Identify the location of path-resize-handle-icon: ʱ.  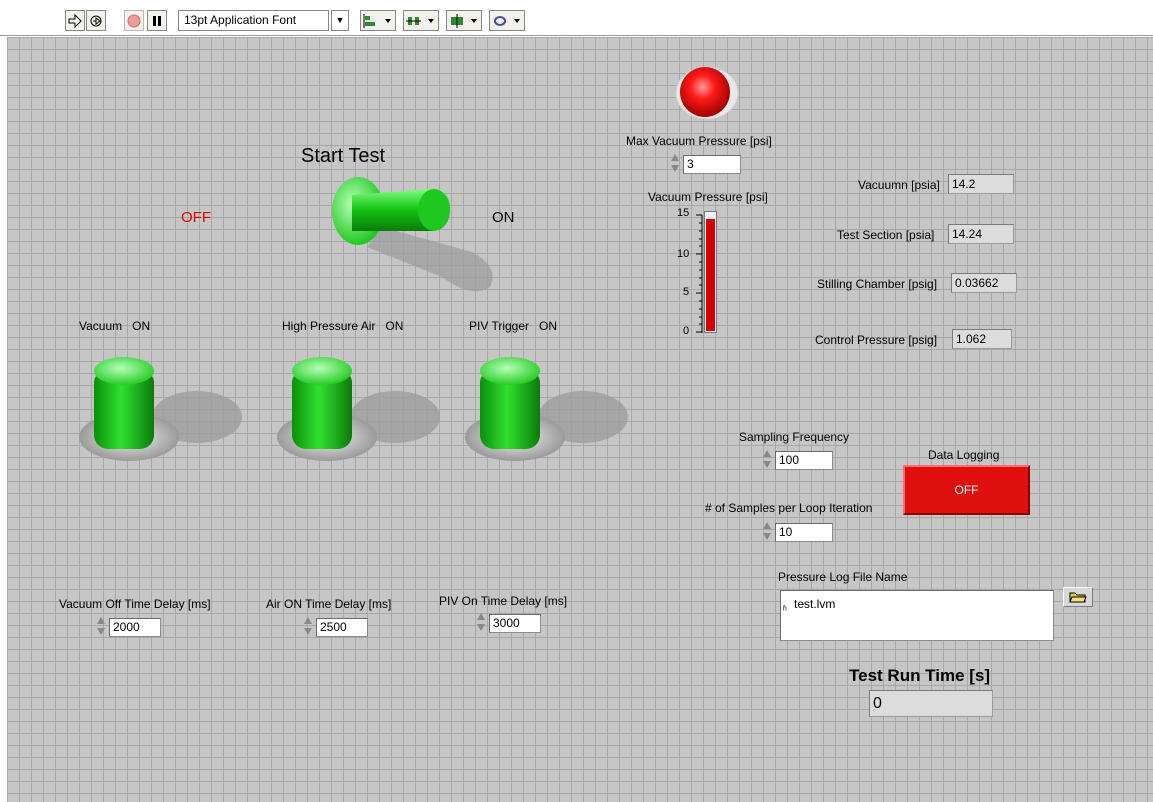
(785, 610).